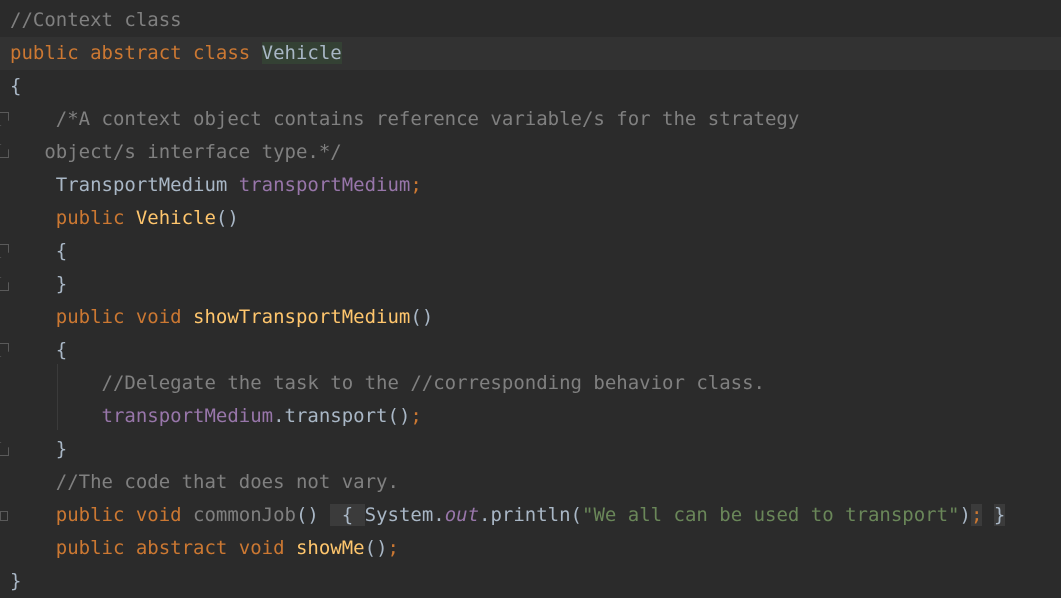 The height and width of the screenshot is (598, 1061). I want to click on code-token: public, so click(73, 218).